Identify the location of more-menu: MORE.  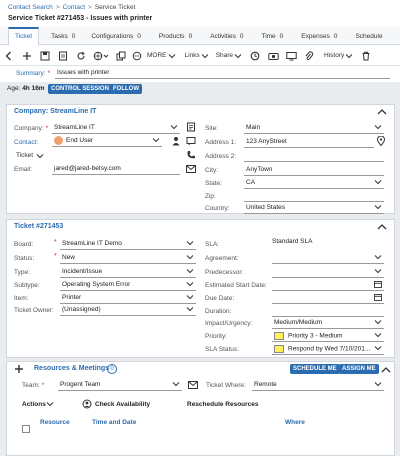
(157, 55).